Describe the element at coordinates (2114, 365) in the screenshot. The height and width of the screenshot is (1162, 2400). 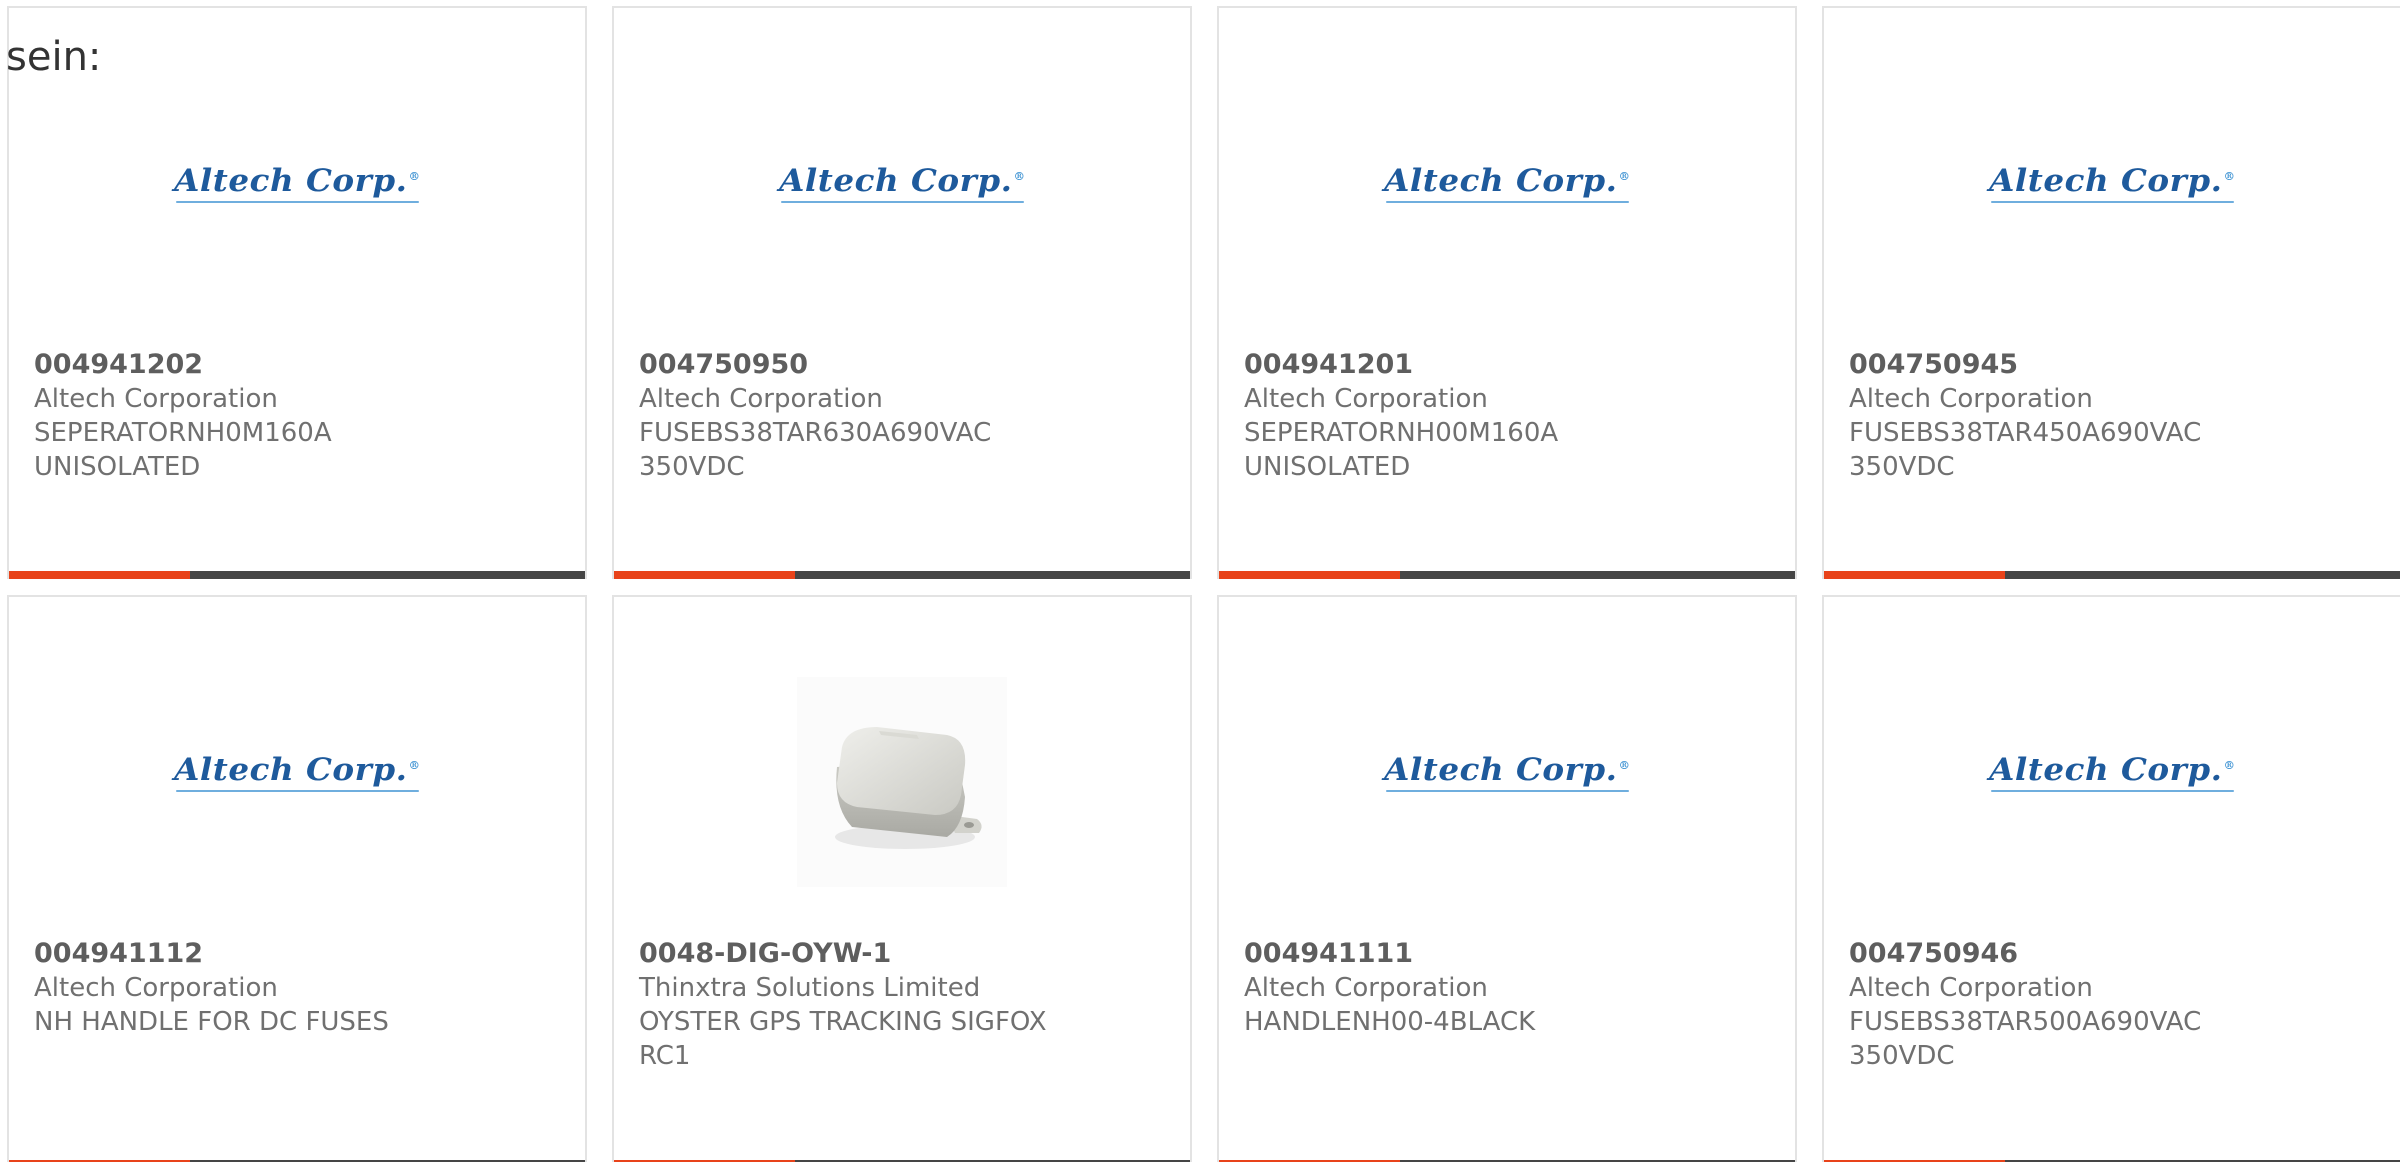
I see `part-number-link: 004750945` at that location.